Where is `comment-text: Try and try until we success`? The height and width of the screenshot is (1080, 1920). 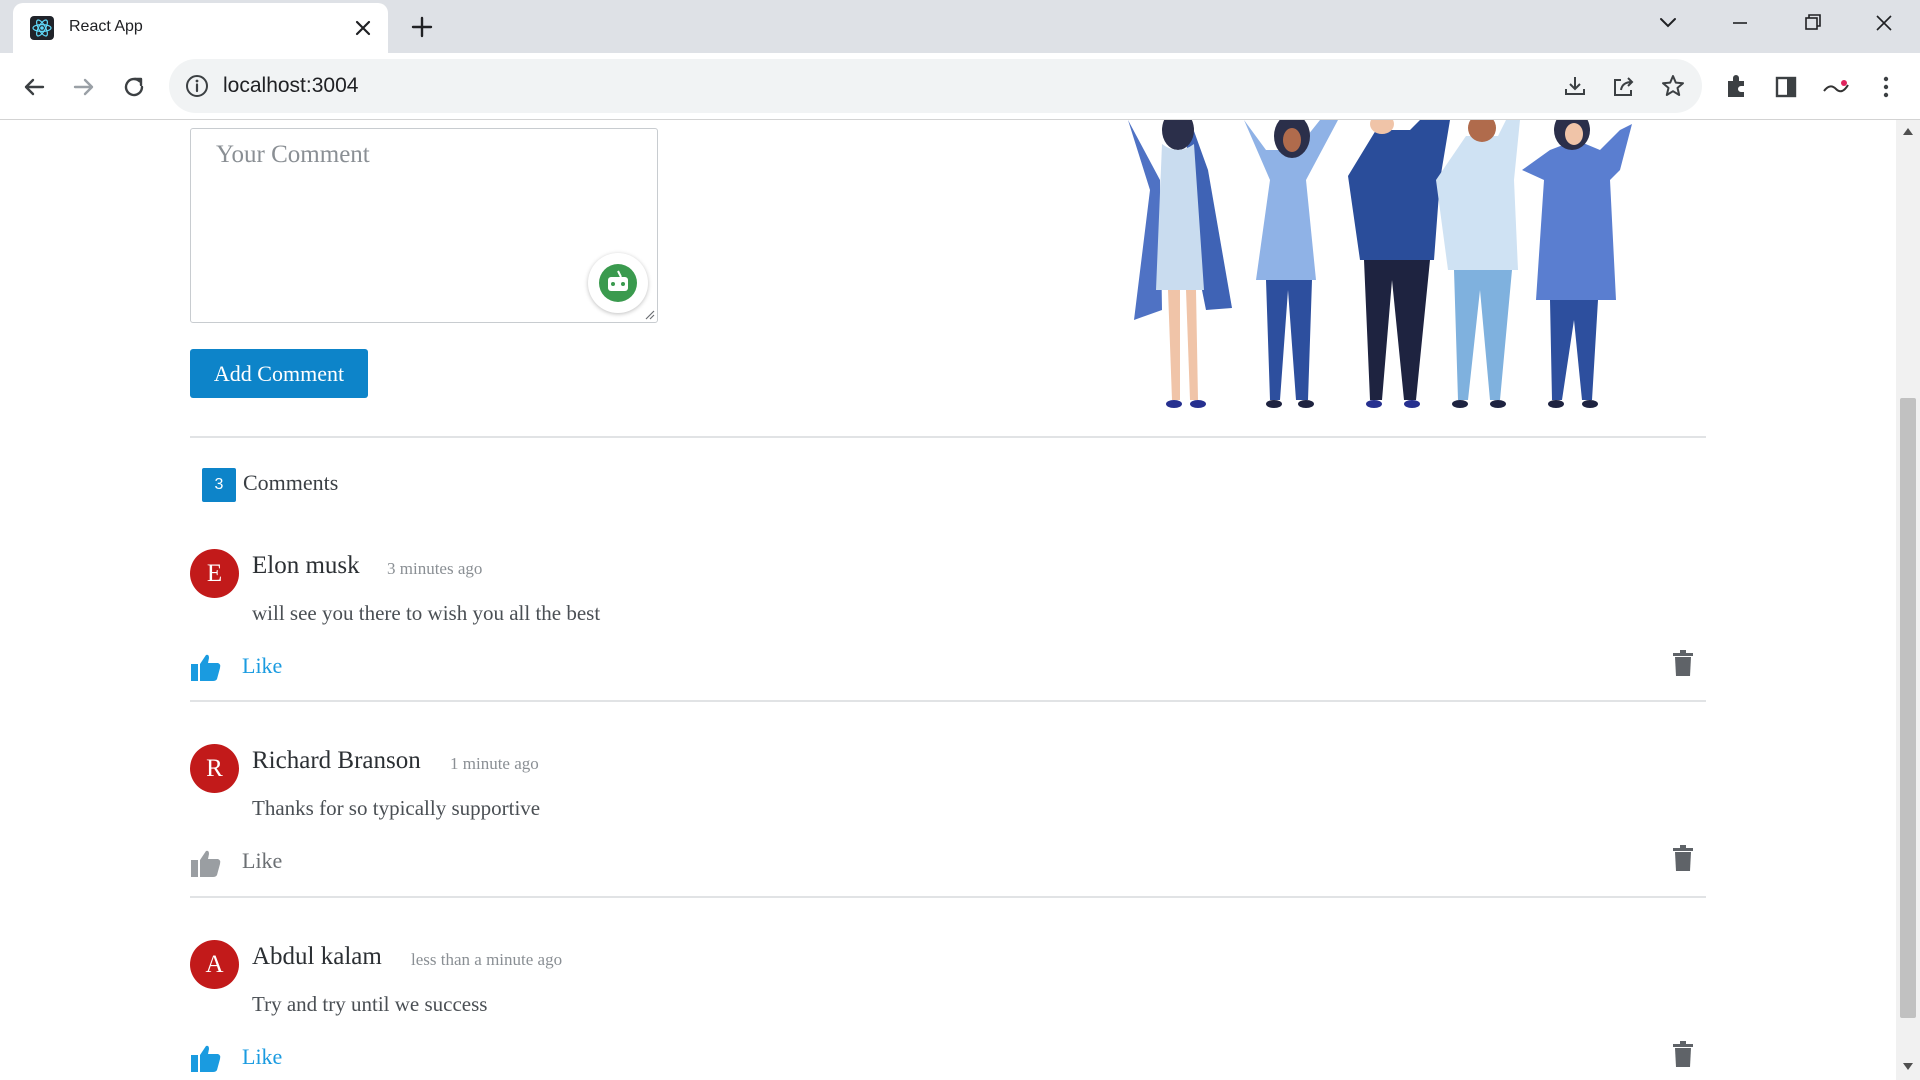 comment-text: Try and try until we success is located at coordinates (370, 1004).